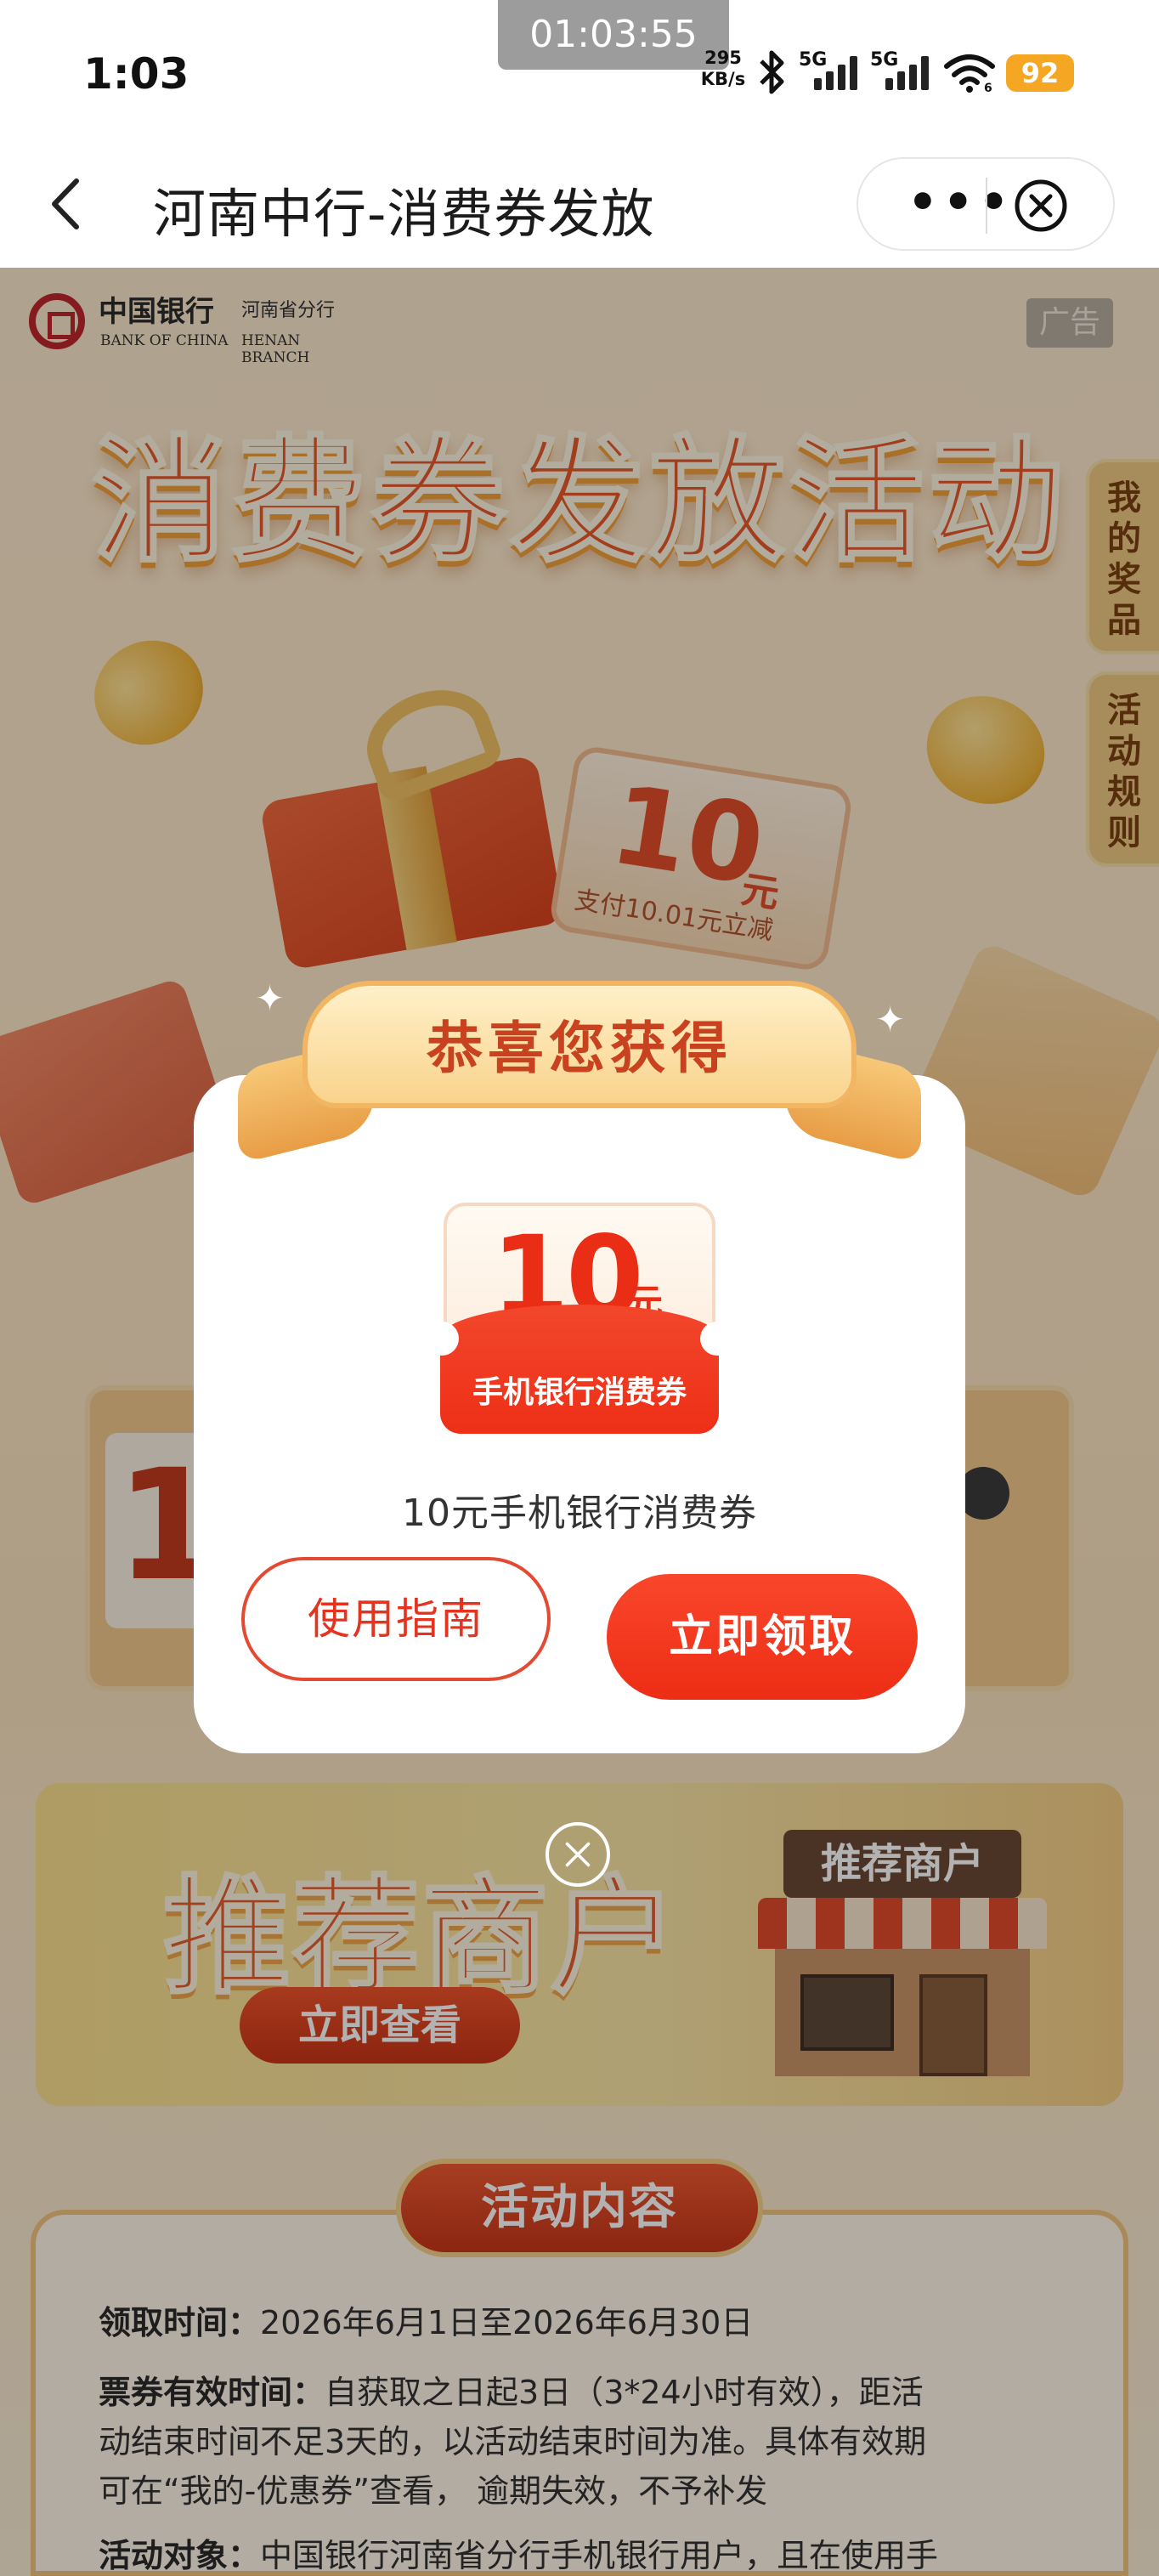 This screenshot has width=1159, height=2576. I want to click on status-bar: 1:03 01:03:55 295 KB/s 5G 5G 6 92, so click(579, 70).